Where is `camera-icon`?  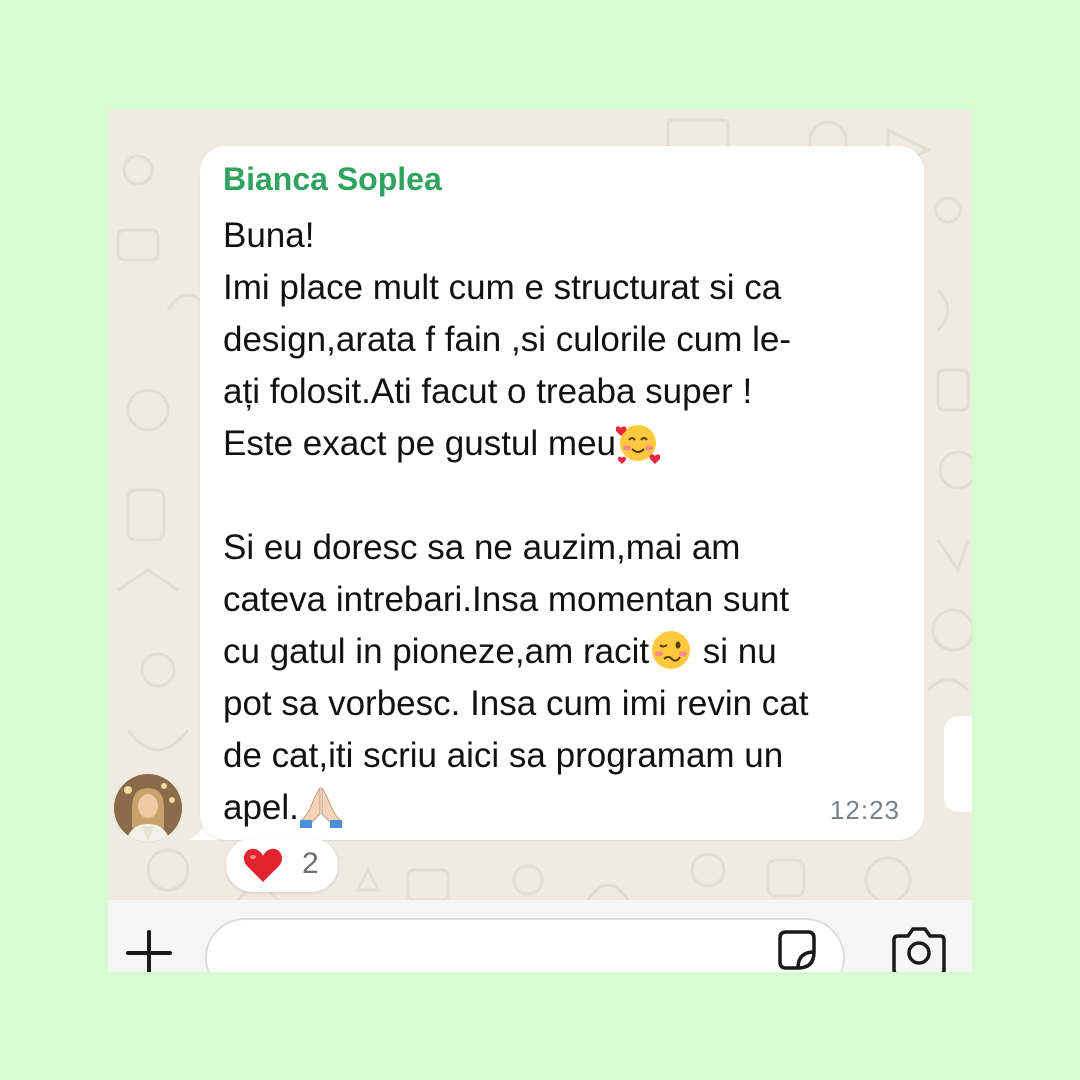 camera-icon is located at coordinates (919, 949).